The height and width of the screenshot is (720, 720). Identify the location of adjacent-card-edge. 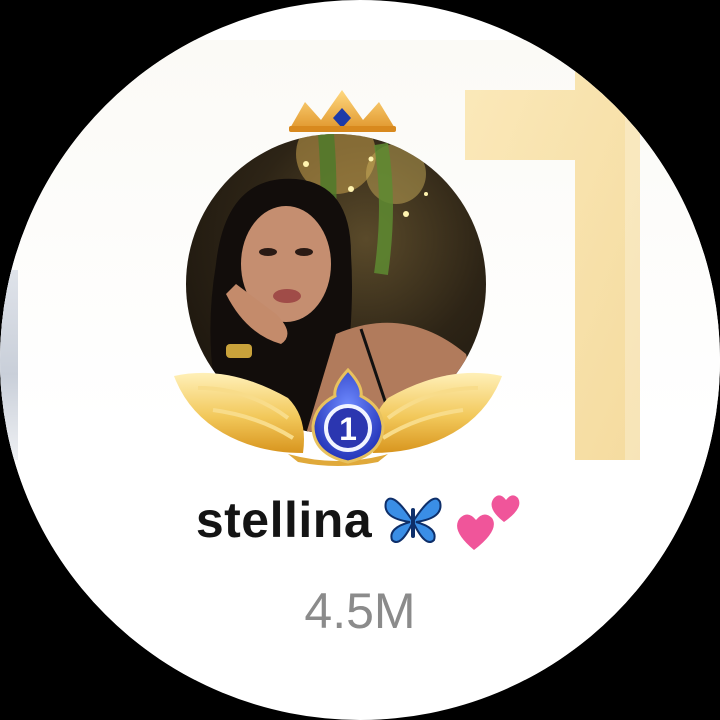
(9, 365).